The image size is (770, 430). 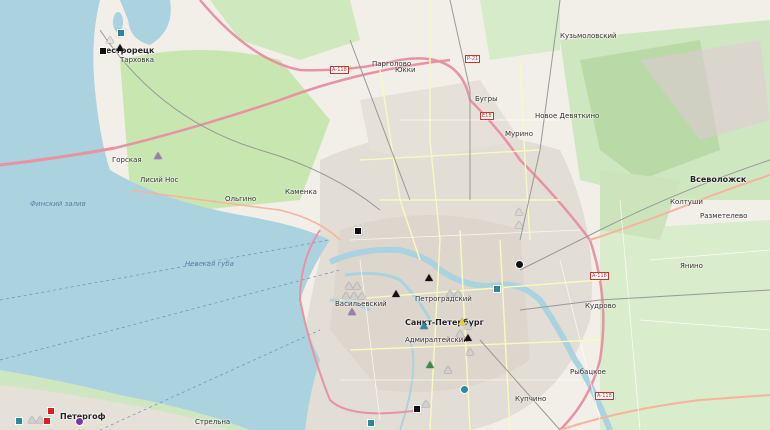 I want to click on map-label-vsevolozhsk: Всеволожск, so click(x=718, y=179).